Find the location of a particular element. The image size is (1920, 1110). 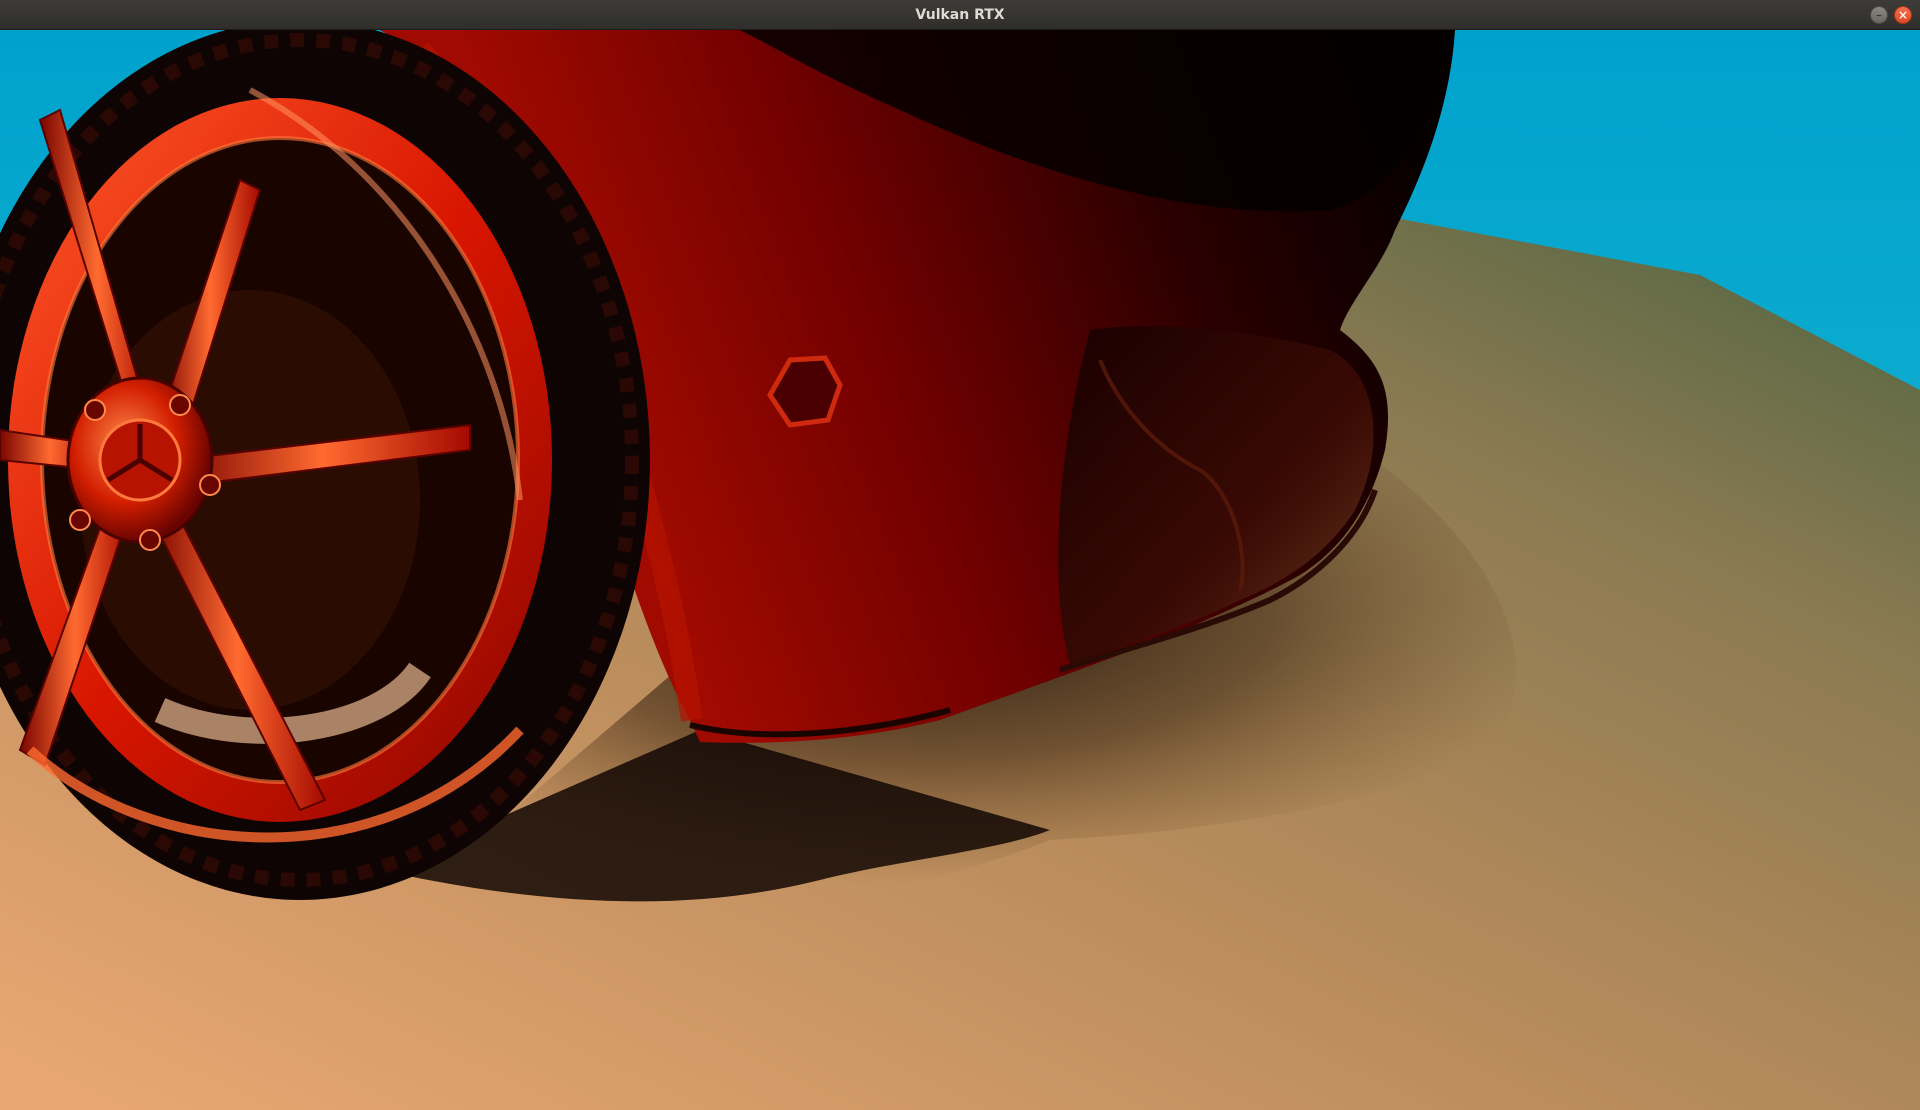

window-controls: – × is located at coordinates (1891, 15).